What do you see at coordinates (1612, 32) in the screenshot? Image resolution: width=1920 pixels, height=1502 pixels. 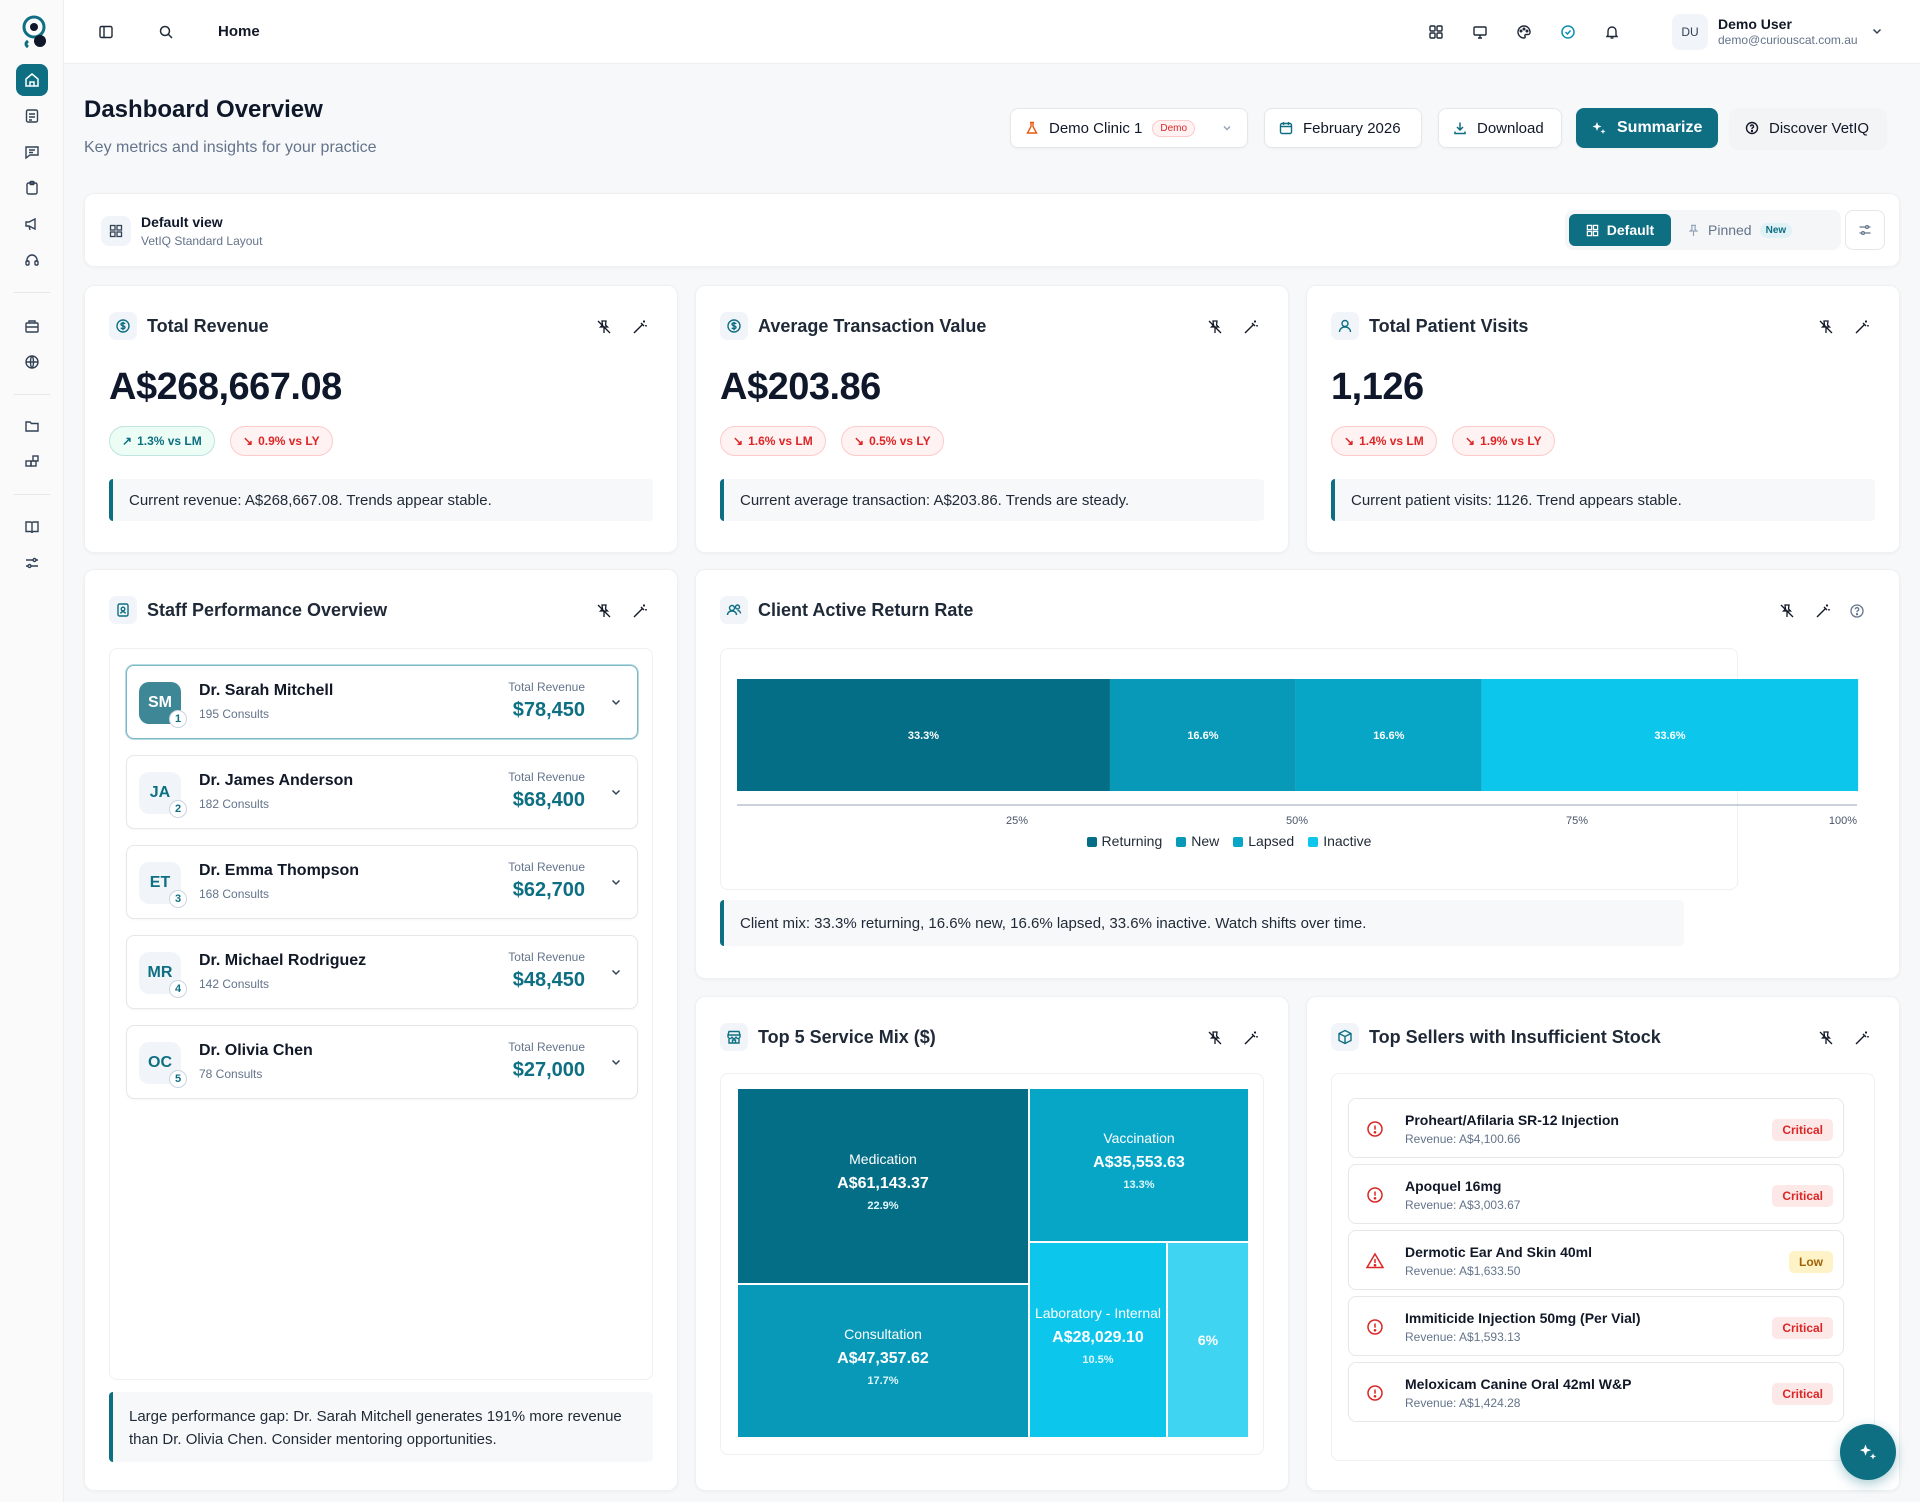 I see `bell-icon` at bounding box center [1612, 32].